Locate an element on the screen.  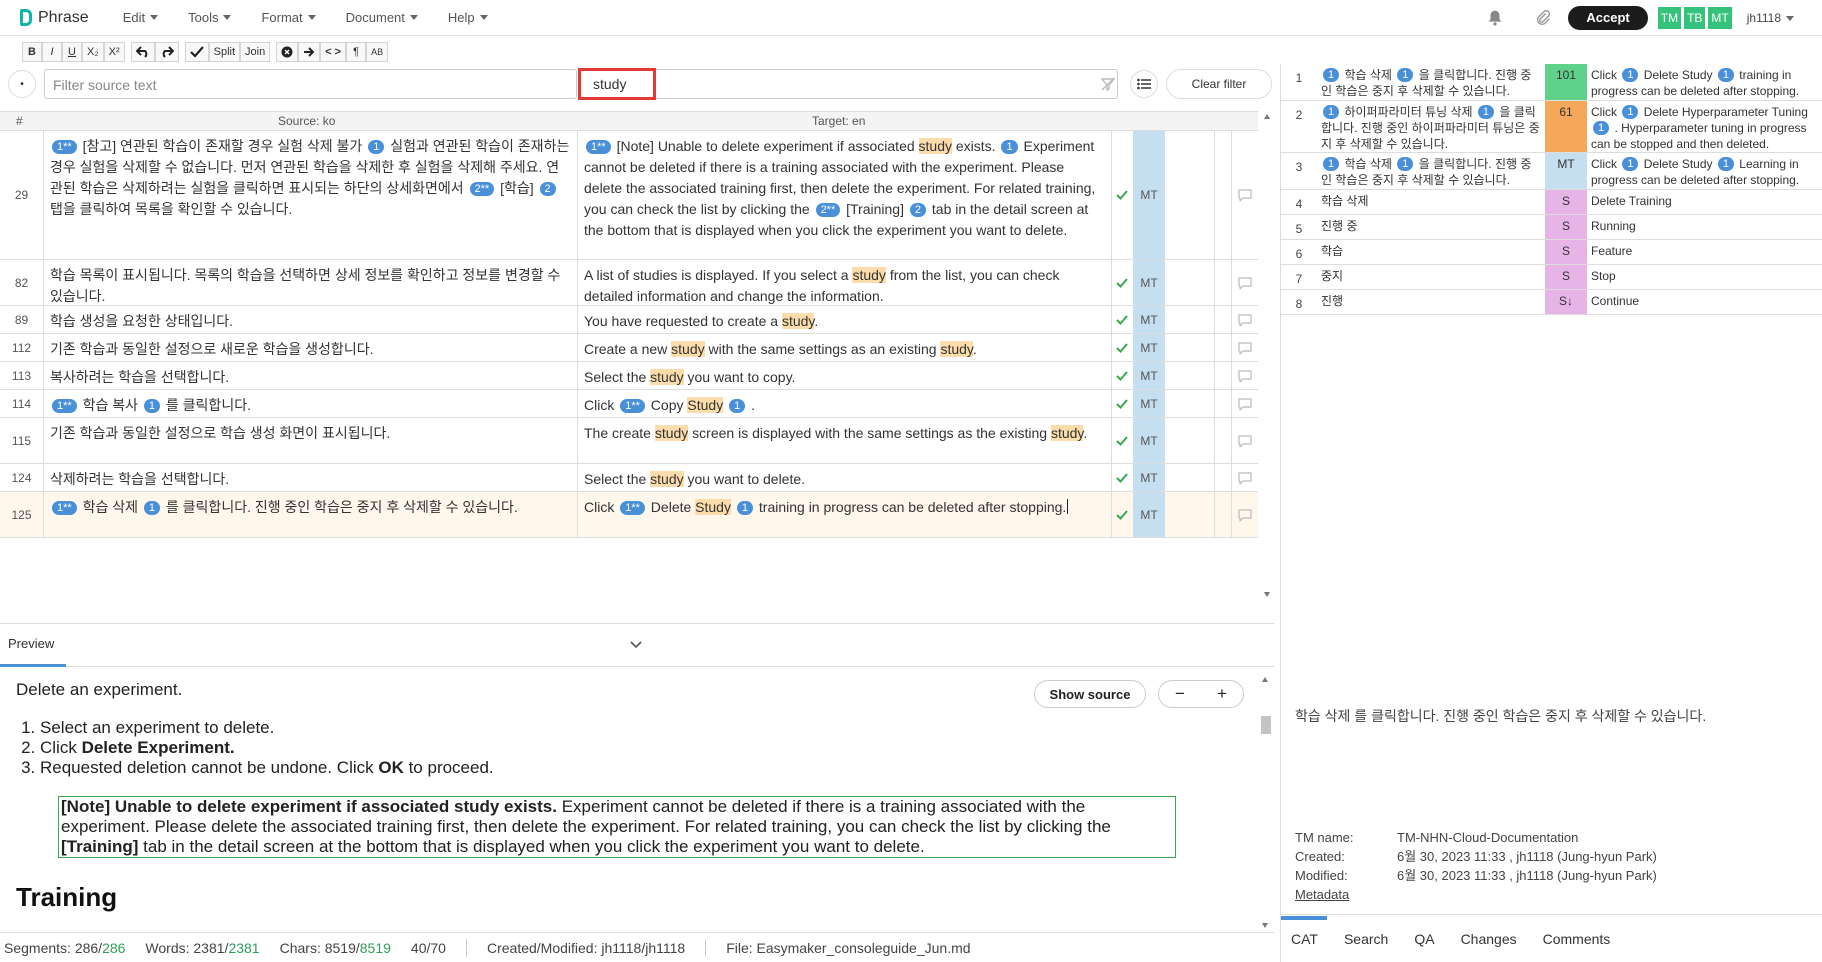
zoom-in-button: + is located at coordinates (1222, 694).